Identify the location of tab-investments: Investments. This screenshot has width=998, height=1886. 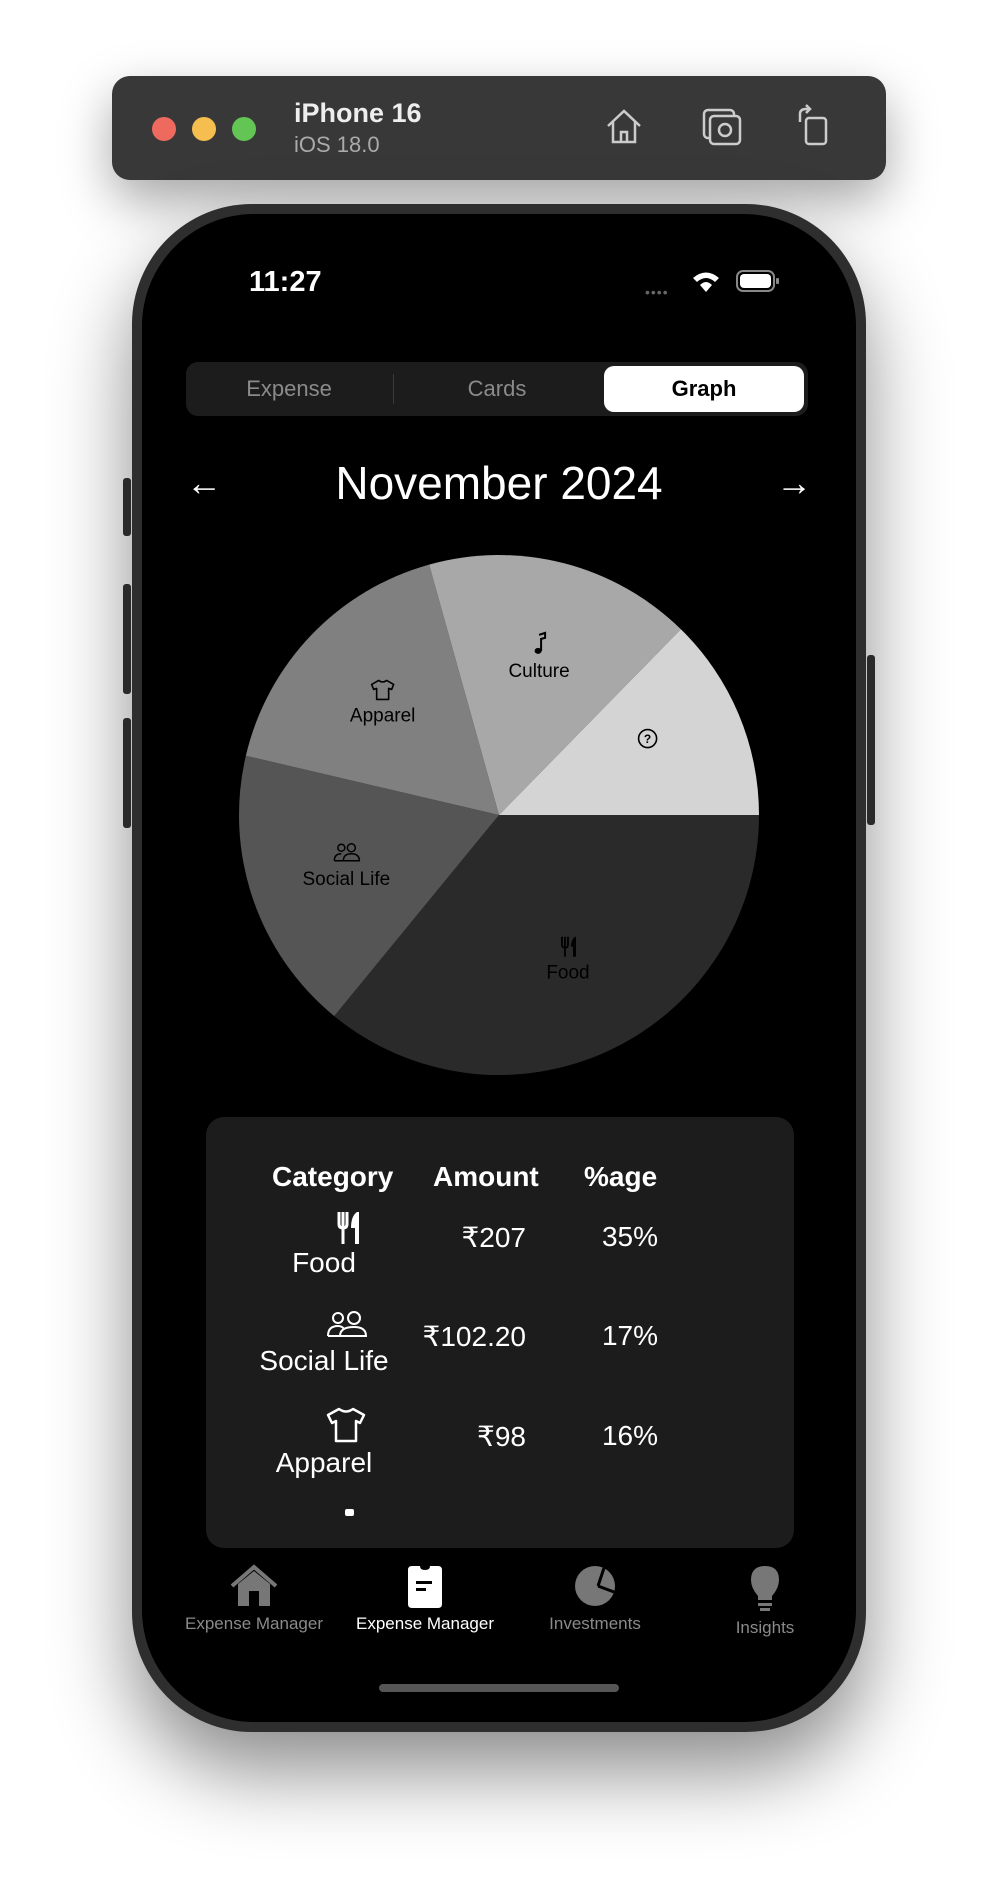
(595, 1599).